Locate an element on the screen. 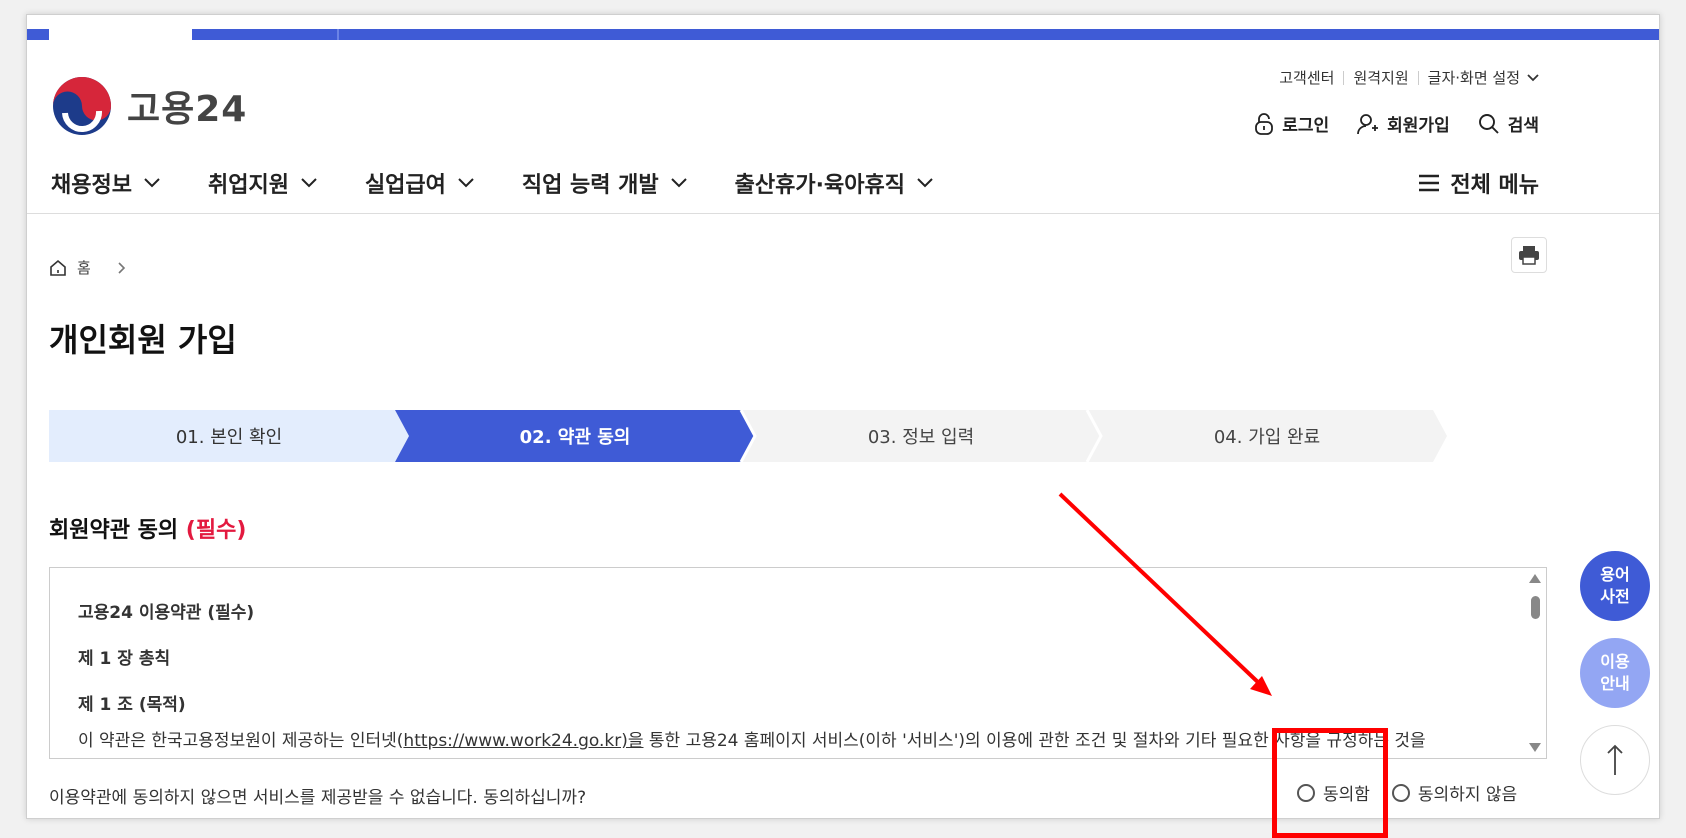 This screenshot has width=1686, height=838. nav-item-job-skills: 직업 능력 개발 is located at coordinates (604, 183).